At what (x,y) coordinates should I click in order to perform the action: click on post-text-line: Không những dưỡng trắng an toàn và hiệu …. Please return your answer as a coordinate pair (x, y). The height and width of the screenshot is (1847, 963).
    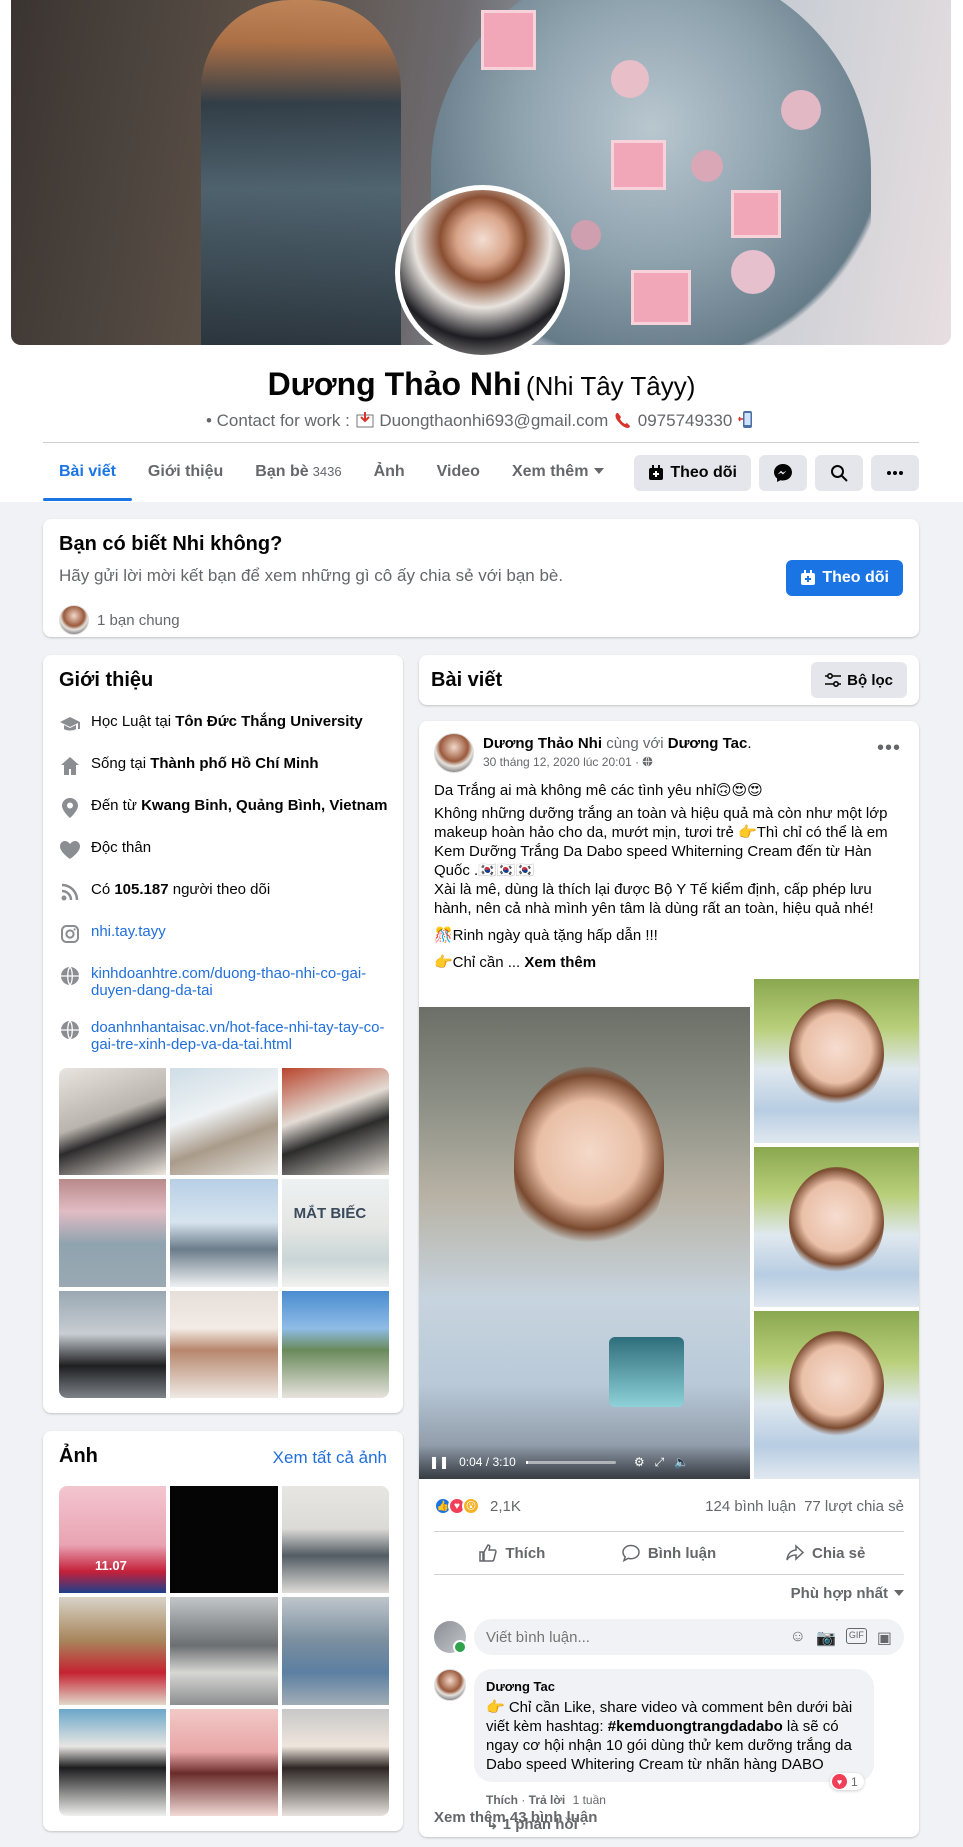
    Looking at the image, I should click on (661, 842).